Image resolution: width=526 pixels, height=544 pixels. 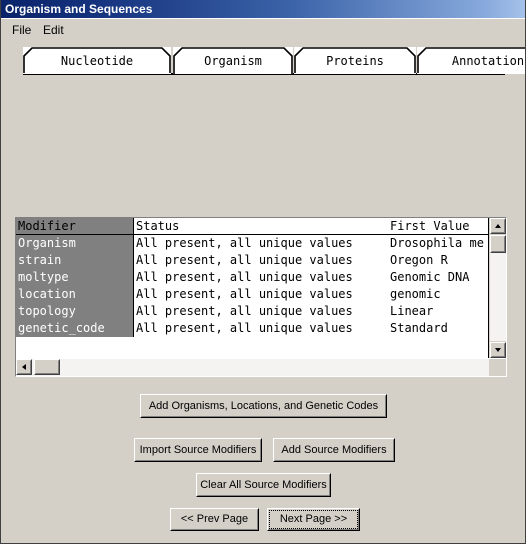 What do you see at coordinates (263, 9) in the screenshot?
I see `title-bar: Organism and Sequences` at bounding box center [263, 9].